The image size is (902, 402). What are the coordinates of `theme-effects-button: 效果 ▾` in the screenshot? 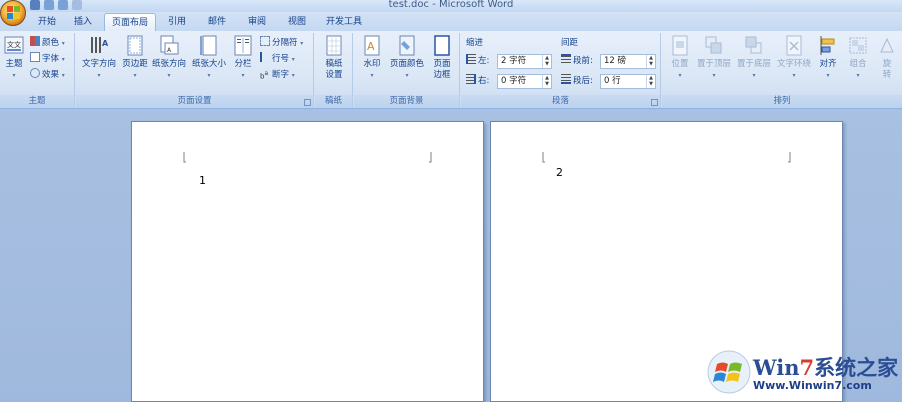 It's located at (47, 75).